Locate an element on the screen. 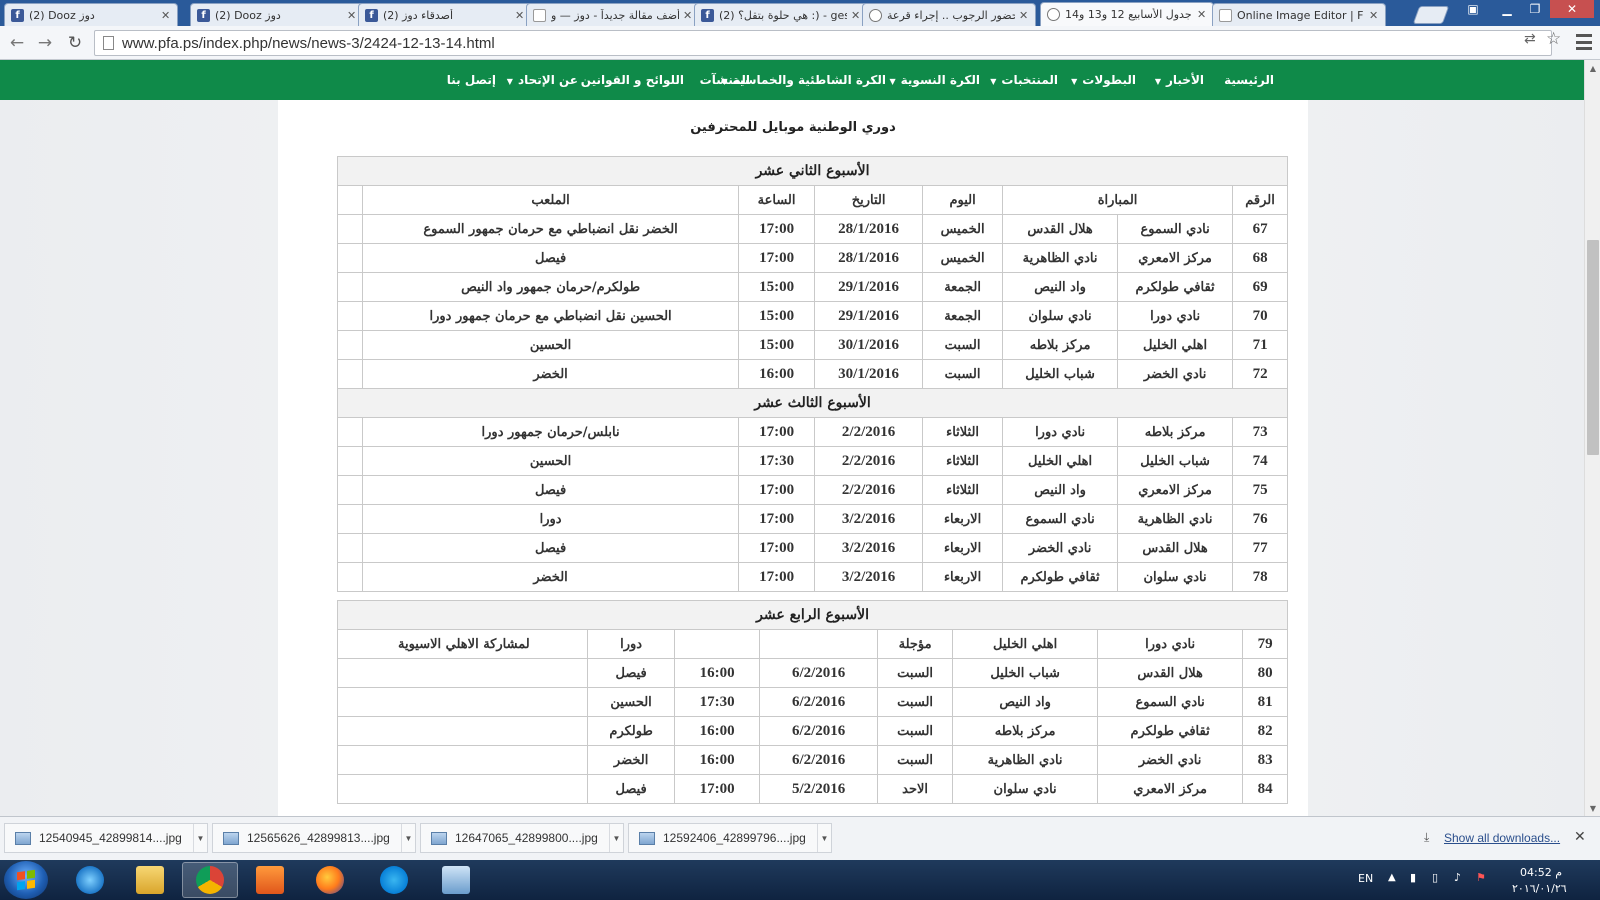 The height and width of the screenshot is (900, 1600). minimize-icon: ▁ is located at coordinates (1507, 9).